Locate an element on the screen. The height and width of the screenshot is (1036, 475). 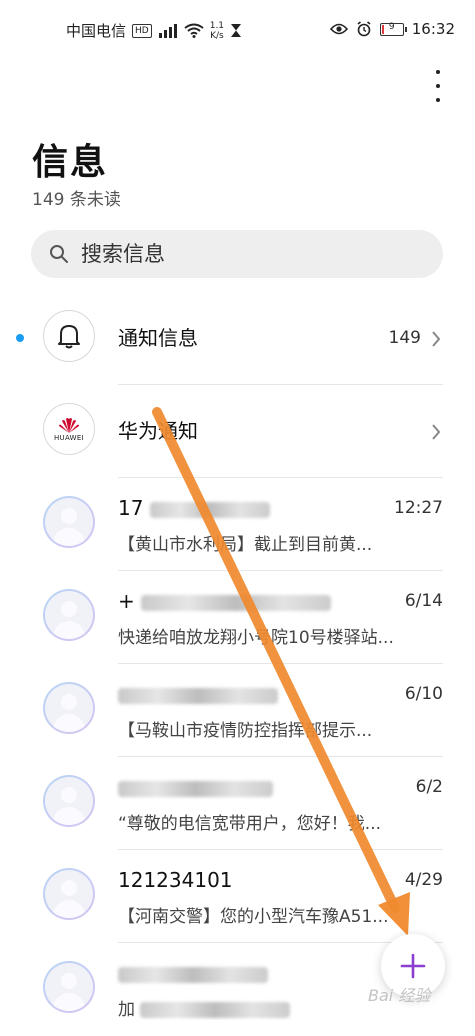
net-speed: 1.1 K/s is located at coordinates (217, 31).